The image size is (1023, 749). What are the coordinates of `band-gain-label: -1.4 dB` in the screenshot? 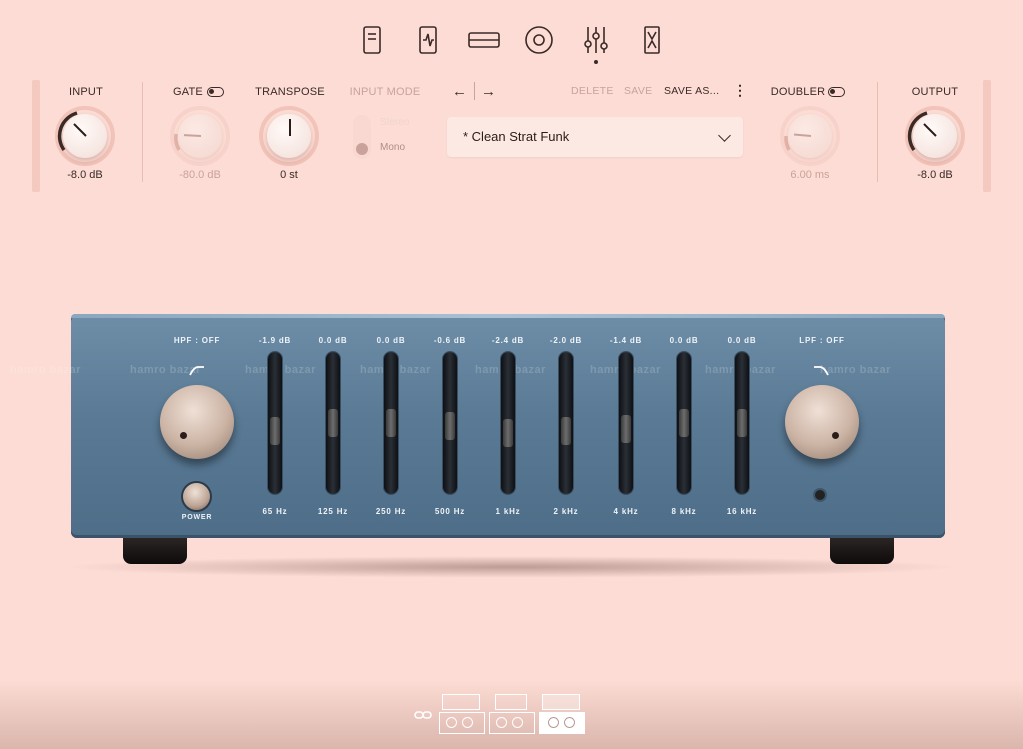 It's located at (626, 340).